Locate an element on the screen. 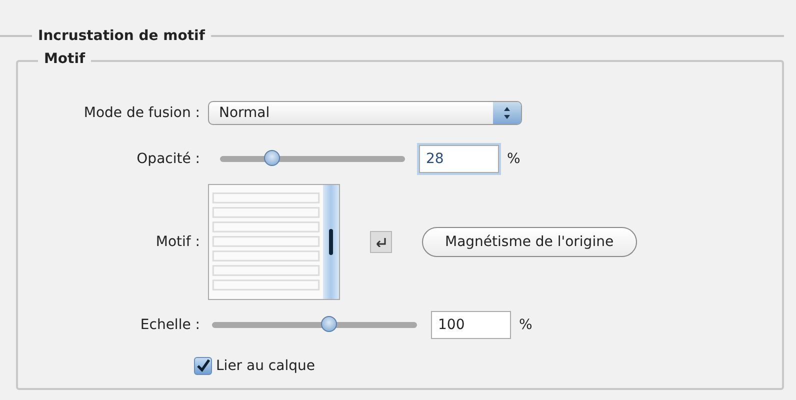  section-title: Incrustation de motif is located at coordinates (121, 36).